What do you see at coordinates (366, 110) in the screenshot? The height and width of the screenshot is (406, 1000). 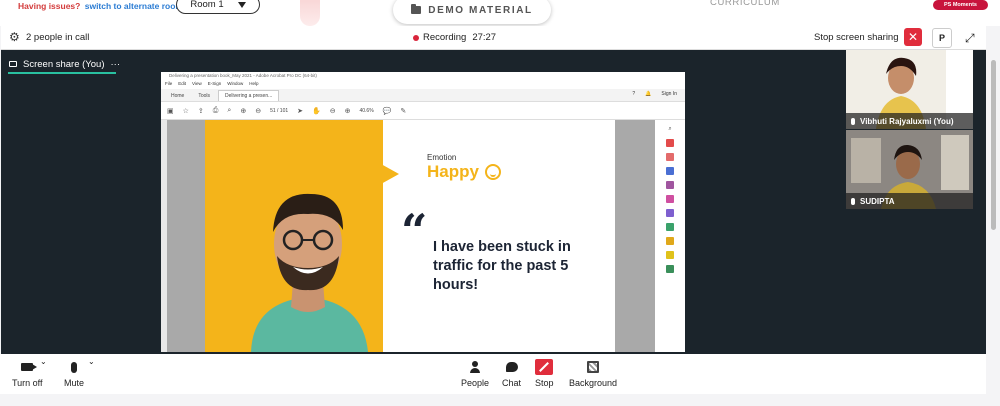 I see `zoom-level: 40.6%` at bounding box center [366, 110].